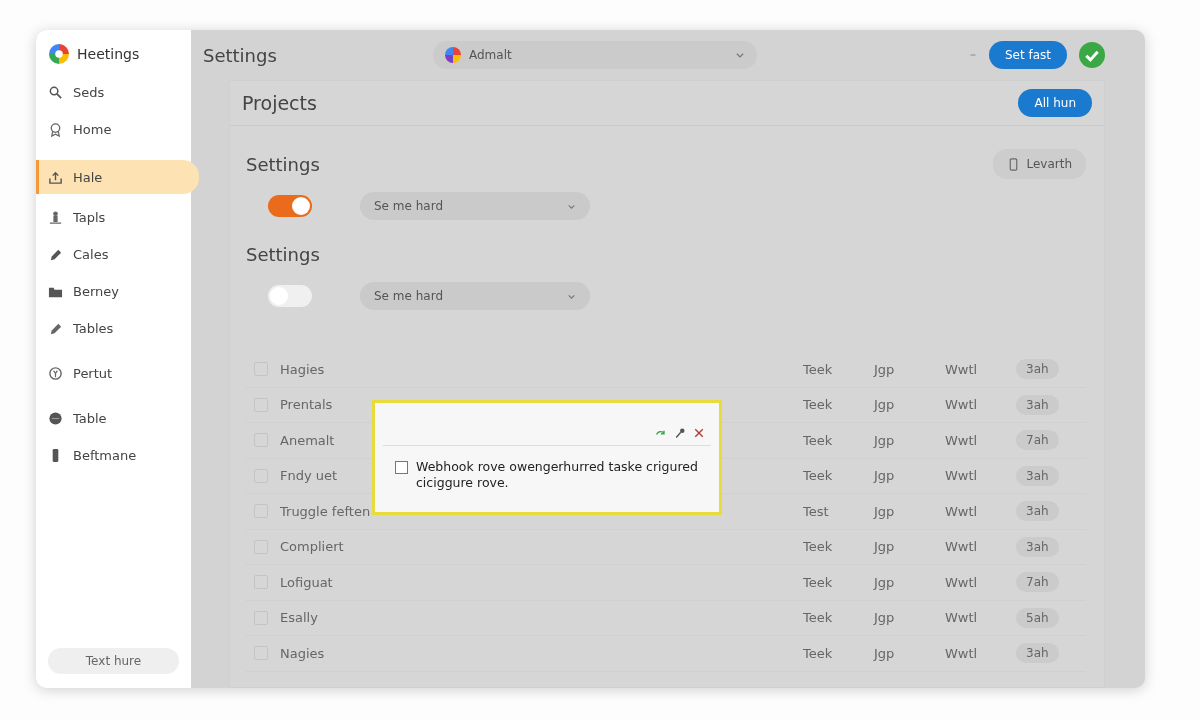  What do you see at coordinates (309, 476) in the screenshot?
I see `table-cell: Fndy uet` at bounding box center [309, 476].